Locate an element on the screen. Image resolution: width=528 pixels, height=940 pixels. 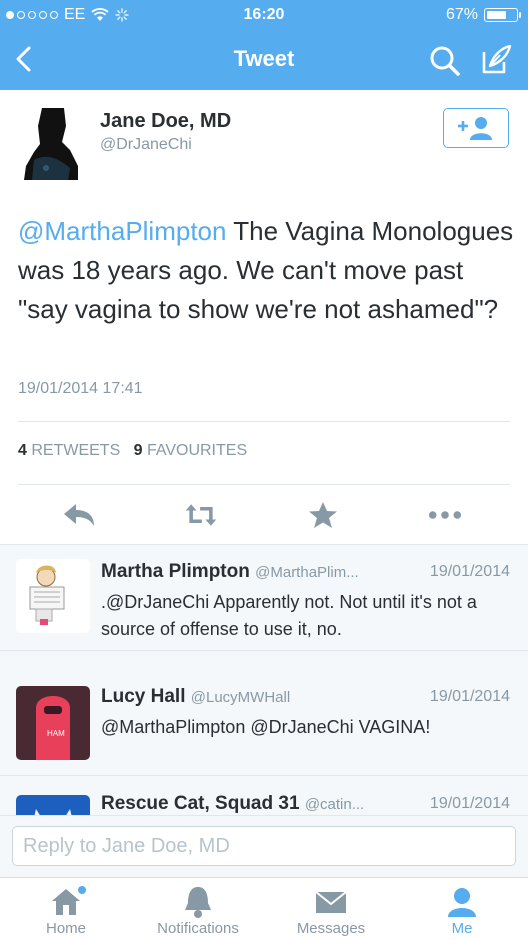
star-icon is located at coordinates (323, 515).